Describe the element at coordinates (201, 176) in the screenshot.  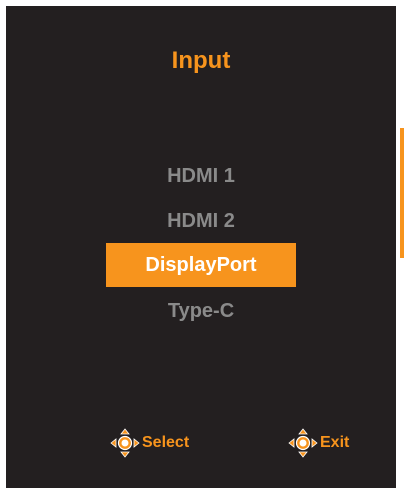
I see `menu-item-hdmi-1: HDMI 1` at that location.